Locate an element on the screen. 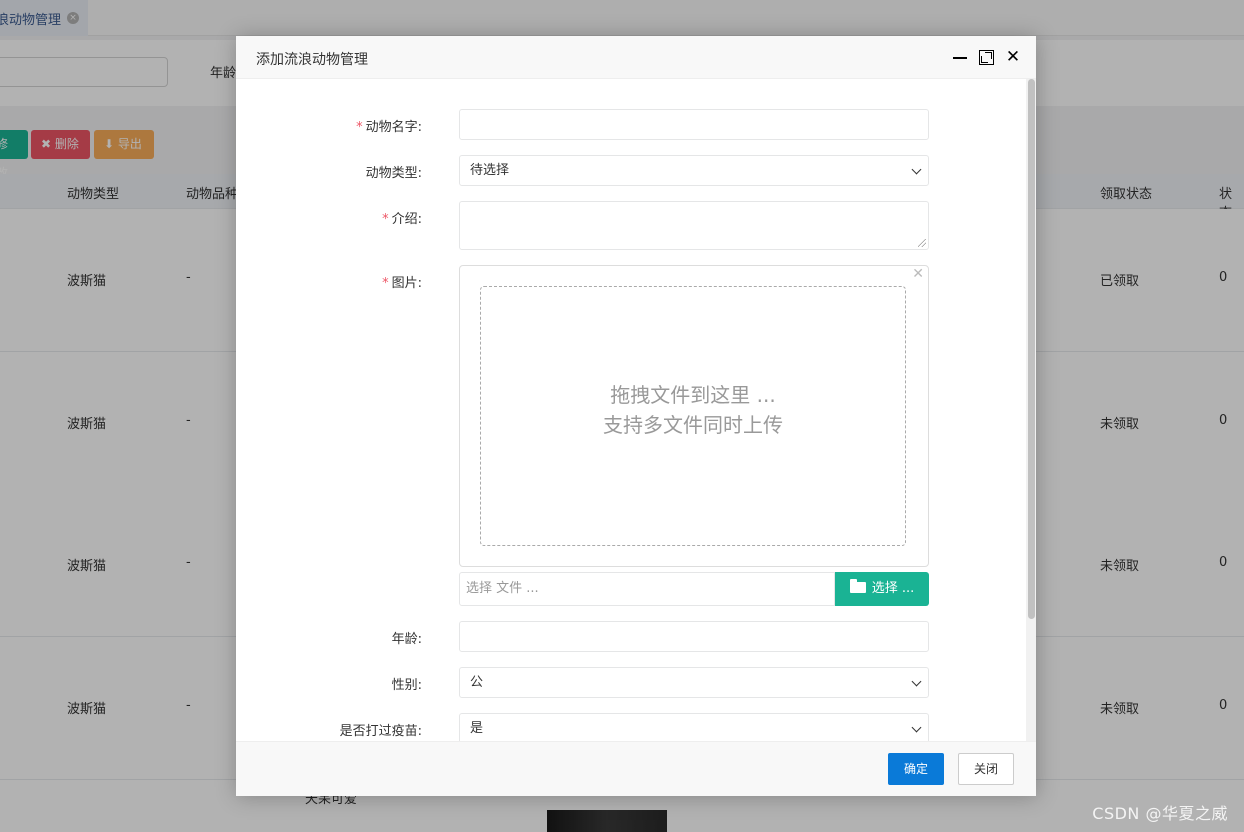 This screenshot has height=832, width=1244. resize-grip-icon is located at coordinates (922, 243).